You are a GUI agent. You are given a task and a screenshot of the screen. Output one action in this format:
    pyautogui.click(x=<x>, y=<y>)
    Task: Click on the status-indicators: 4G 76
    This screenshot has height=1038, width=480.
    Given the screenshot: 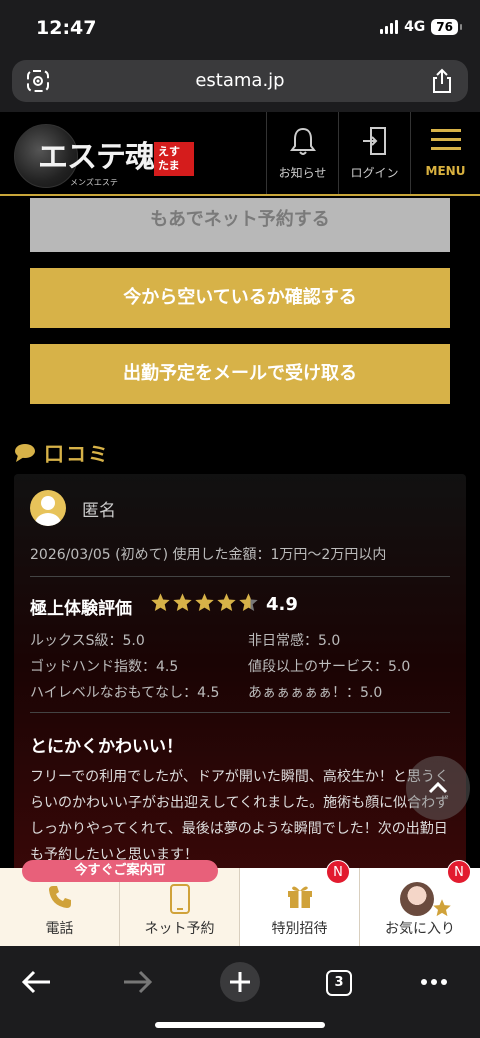 What is the action you would take?
    pyautogui.click(x=421, y=27)
    